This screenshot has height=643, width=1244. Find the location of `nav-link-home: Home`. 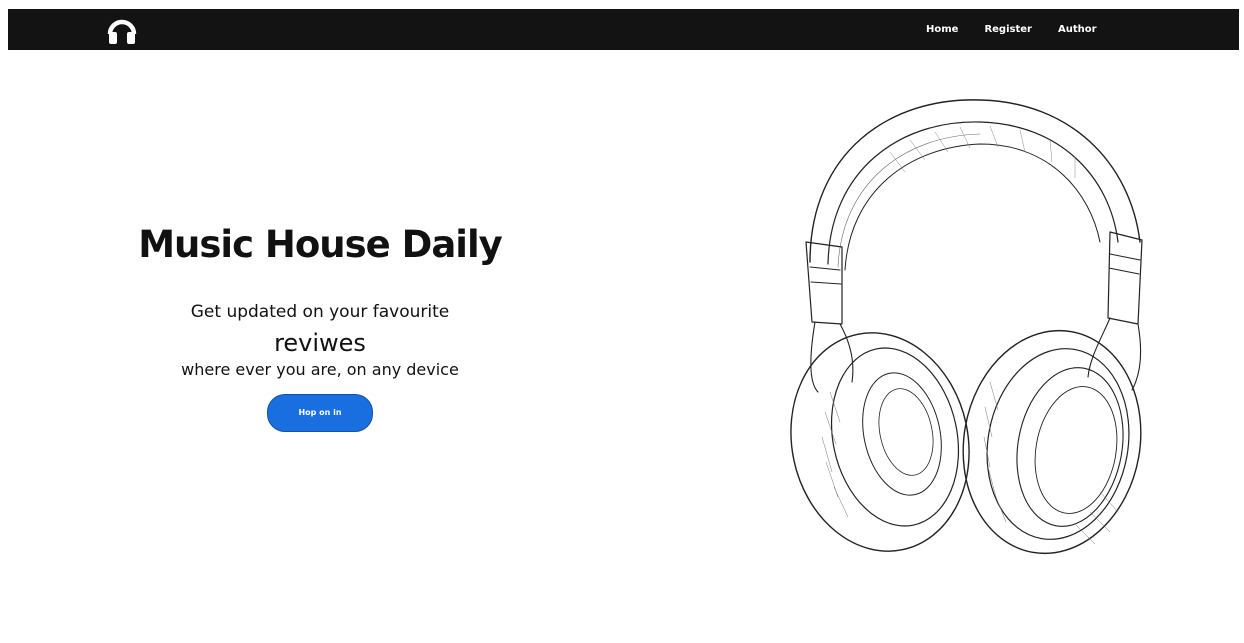

nav-link-home: Home is located at coordinates (942, 29).